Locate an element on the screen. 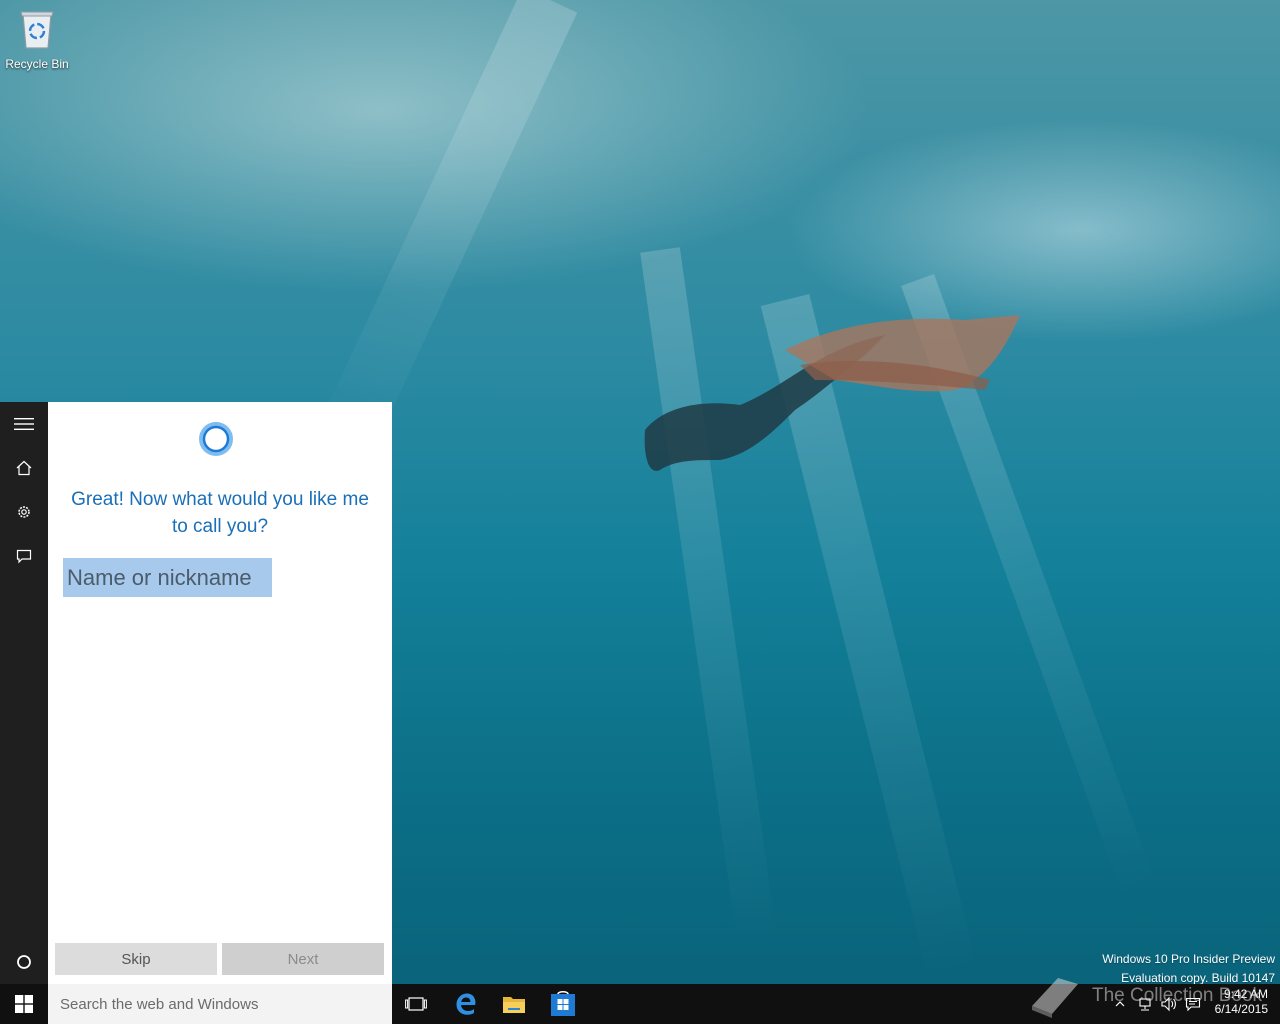 Image resolution: width=1280 pixels, height=1024 pixels. hamburger-icon is located at coordinates (24, 424).